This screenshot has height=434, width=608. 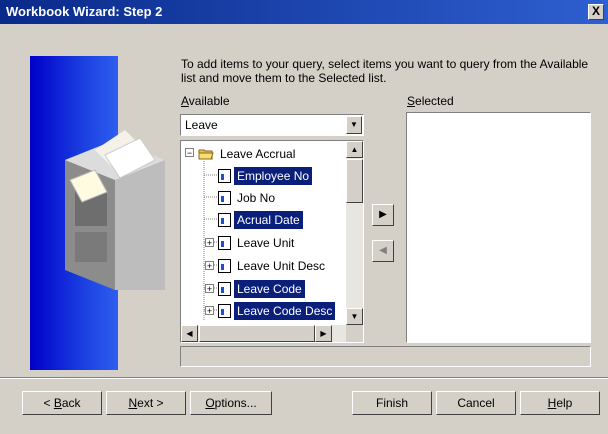 What do you see at coordinates (206, 154) in the screenshot?
I see `folder-open-icon` at bounding box center [206, 154].